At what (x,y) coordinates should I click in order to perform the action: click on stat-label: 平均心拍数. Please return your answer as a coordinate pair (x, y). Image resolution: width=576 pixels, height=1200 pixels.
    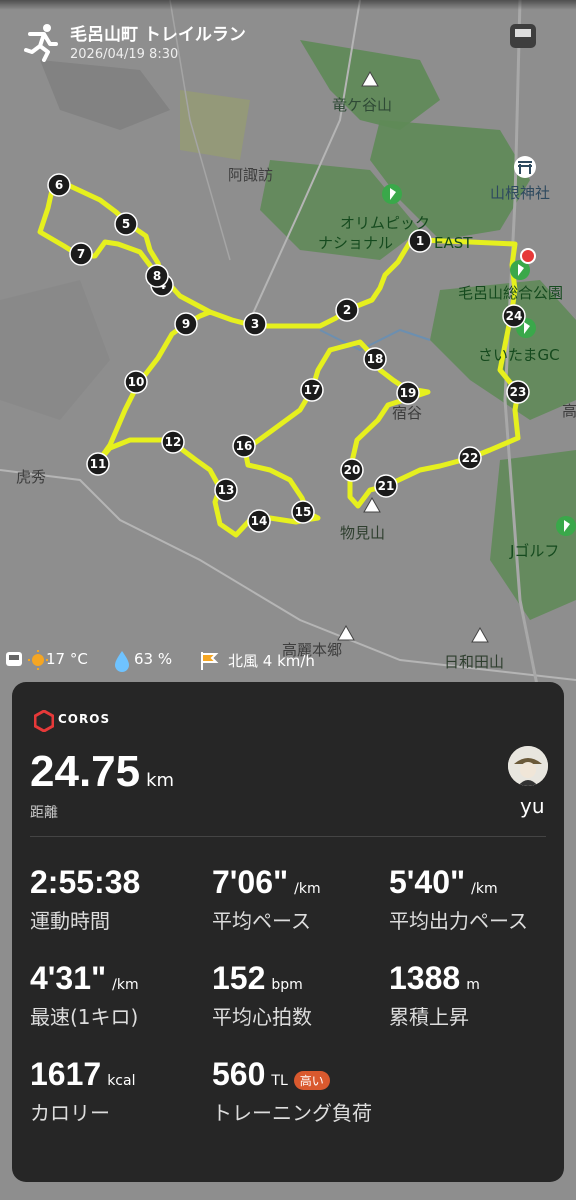
    Looking at the image, I should click on (262, 1017).